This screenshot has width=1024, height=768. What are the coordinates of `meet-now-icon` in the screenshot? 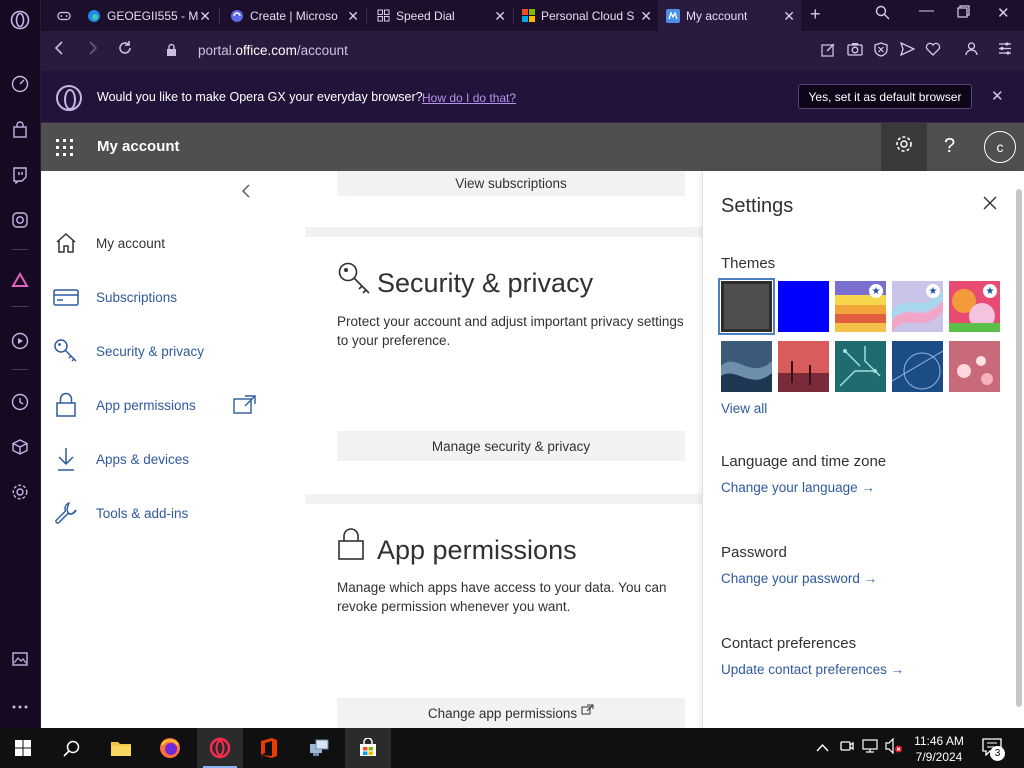 It's located at (847, 747).